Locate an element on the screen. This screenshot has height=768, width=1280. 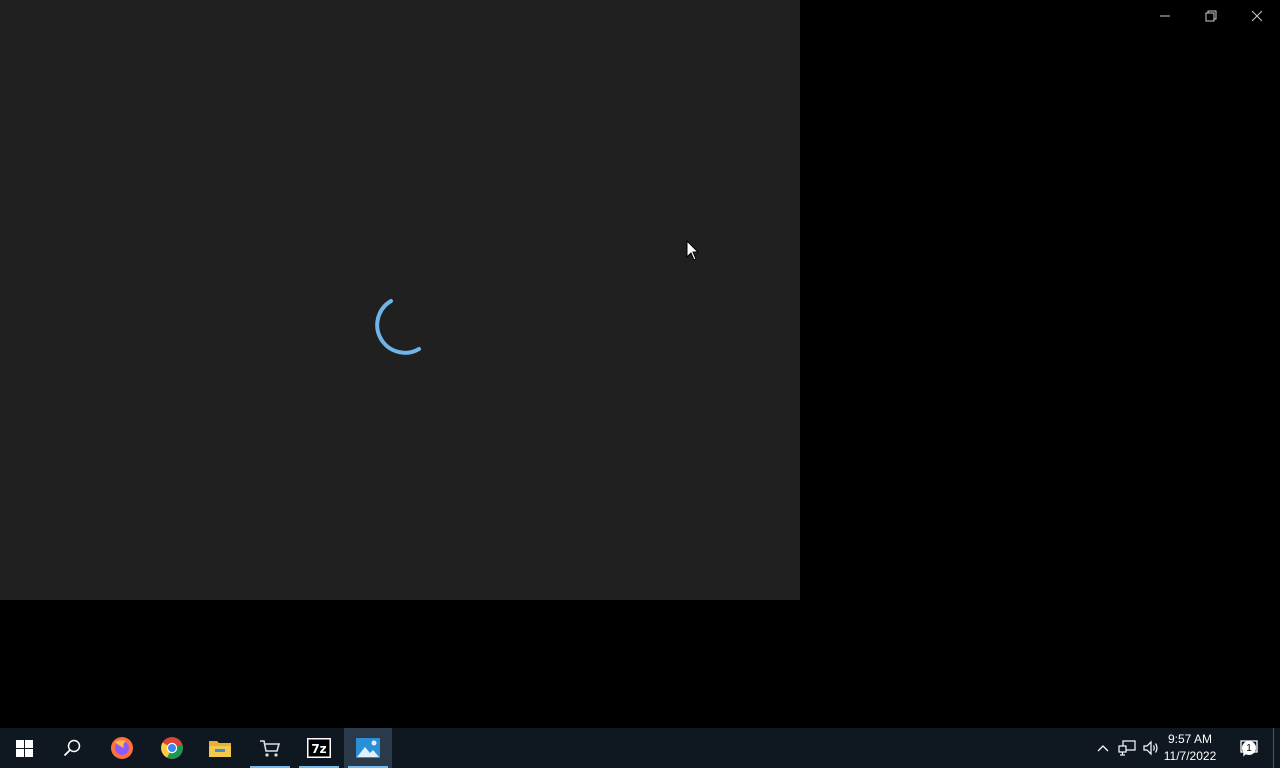
notification-count-badge: 1 is located at coordinates (1249, 748).